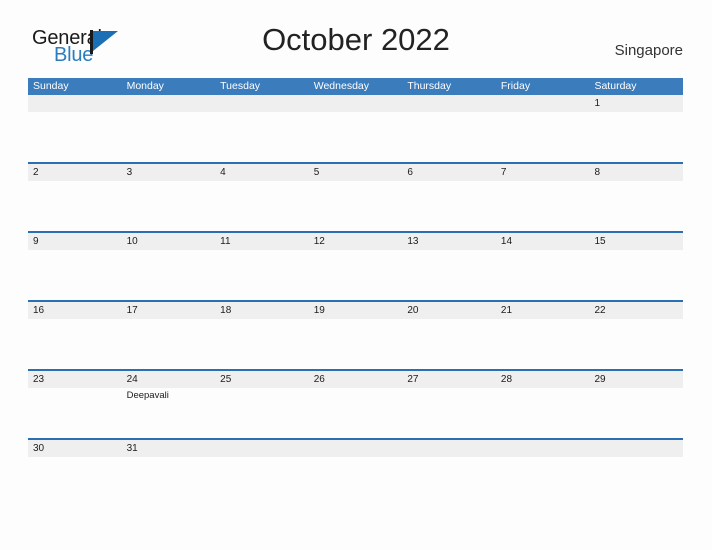  I want to click on day-number: 7, so click(543, 172).